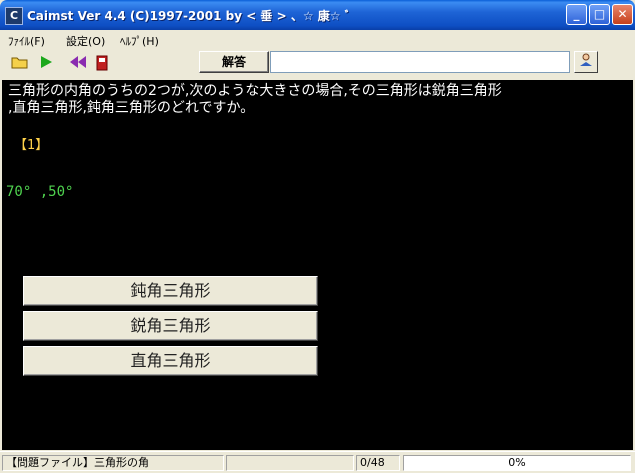  What do you see at coordinates (78, 64) in the screenshot?
I see `rewind-icon` at bounding box center [78, 64].